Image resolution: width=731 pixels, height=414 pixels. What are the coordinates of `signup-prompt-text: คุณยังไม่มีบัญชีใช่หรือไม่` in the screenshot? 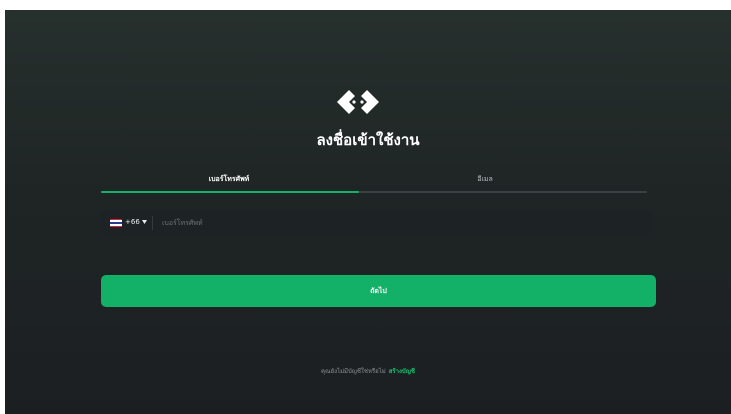 It's located at (353, 371).